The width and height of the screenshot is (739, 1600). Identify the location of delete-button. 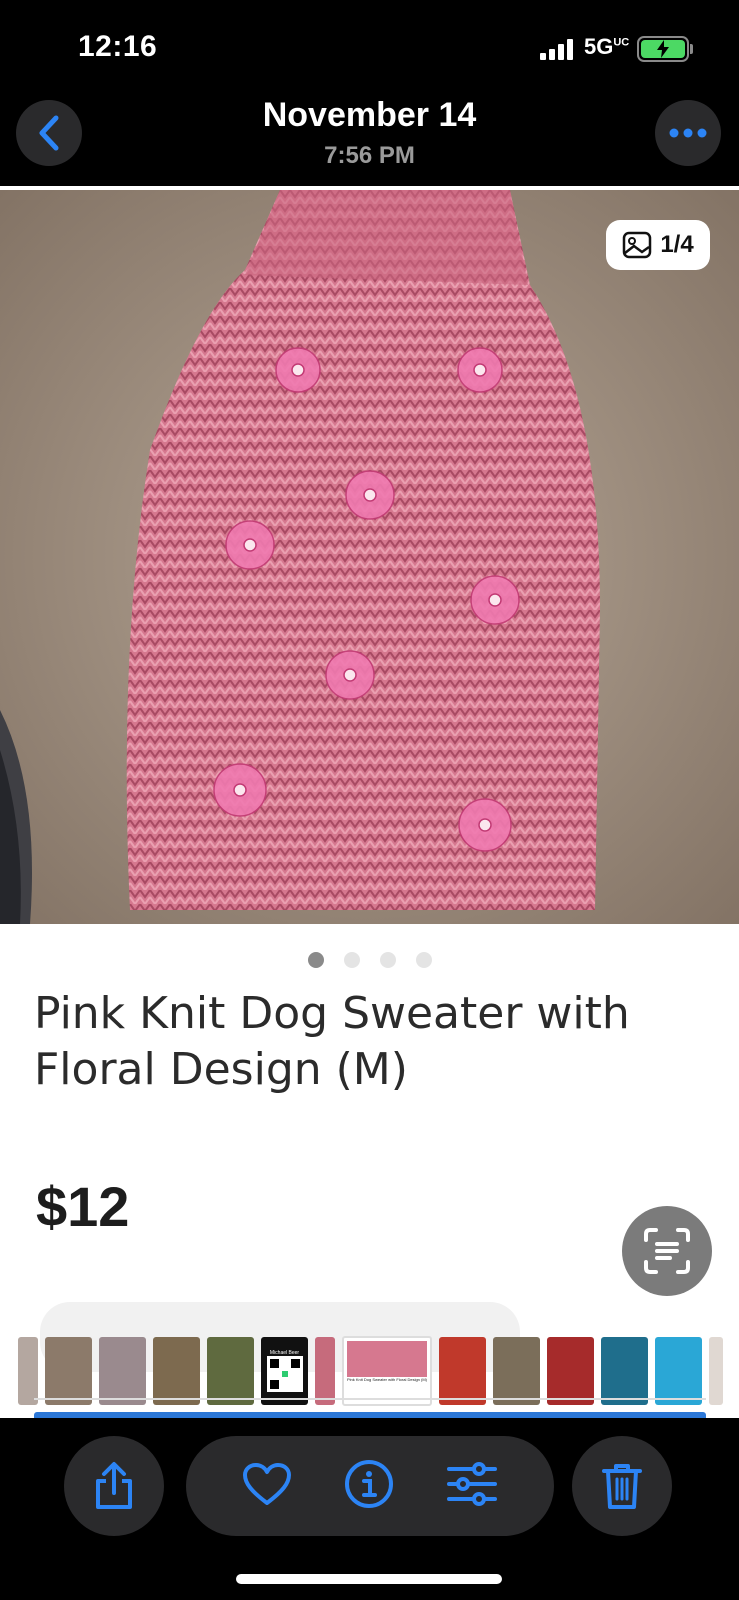
(622, 1486).